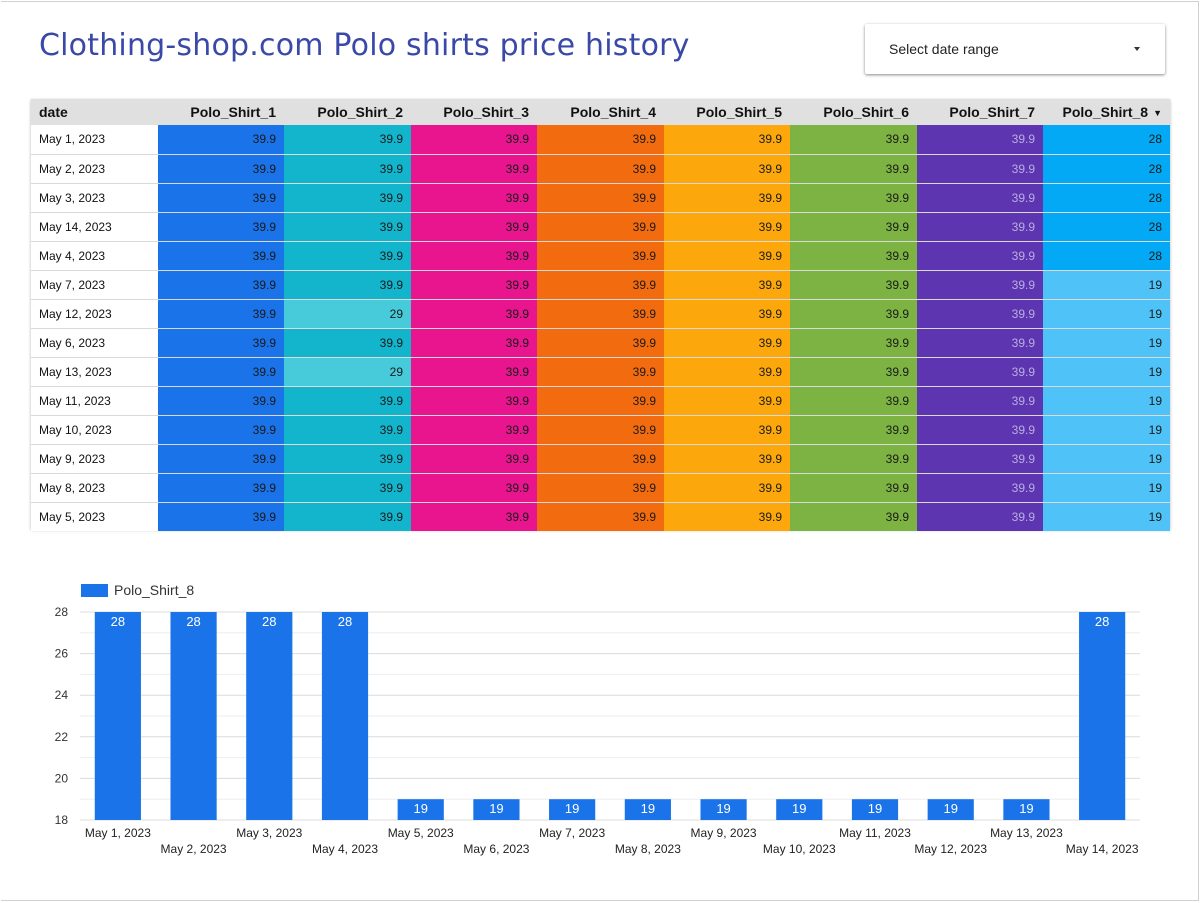  I want to click on x-tick-label: May 10, 2023, so click(799, 849).